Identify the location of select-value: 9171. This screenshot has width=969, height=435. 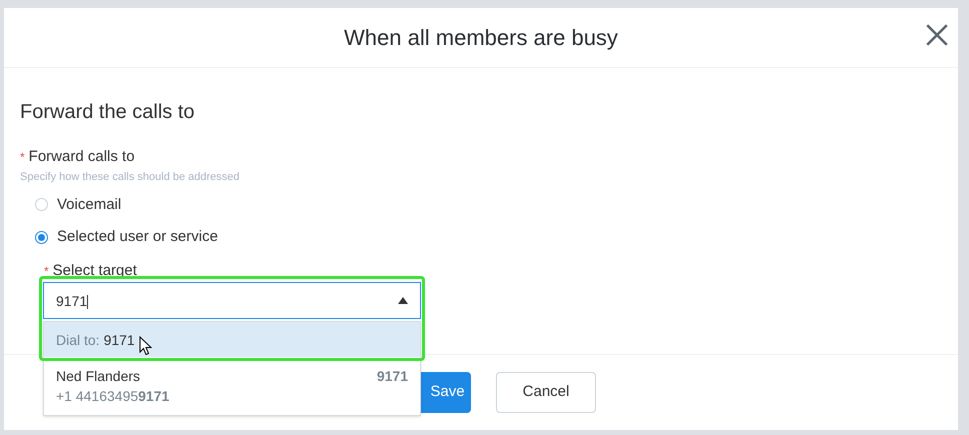
(73, 301).